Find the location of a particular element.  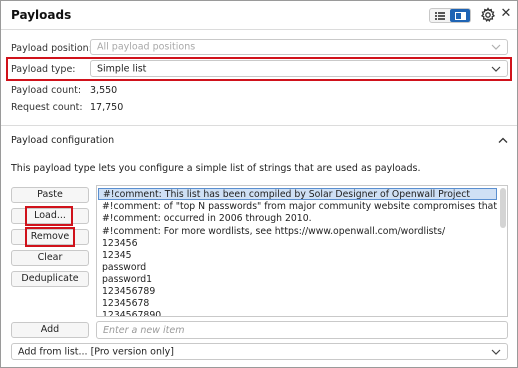

payload-type-label: Payload type: is located at coordinates (43, 69).